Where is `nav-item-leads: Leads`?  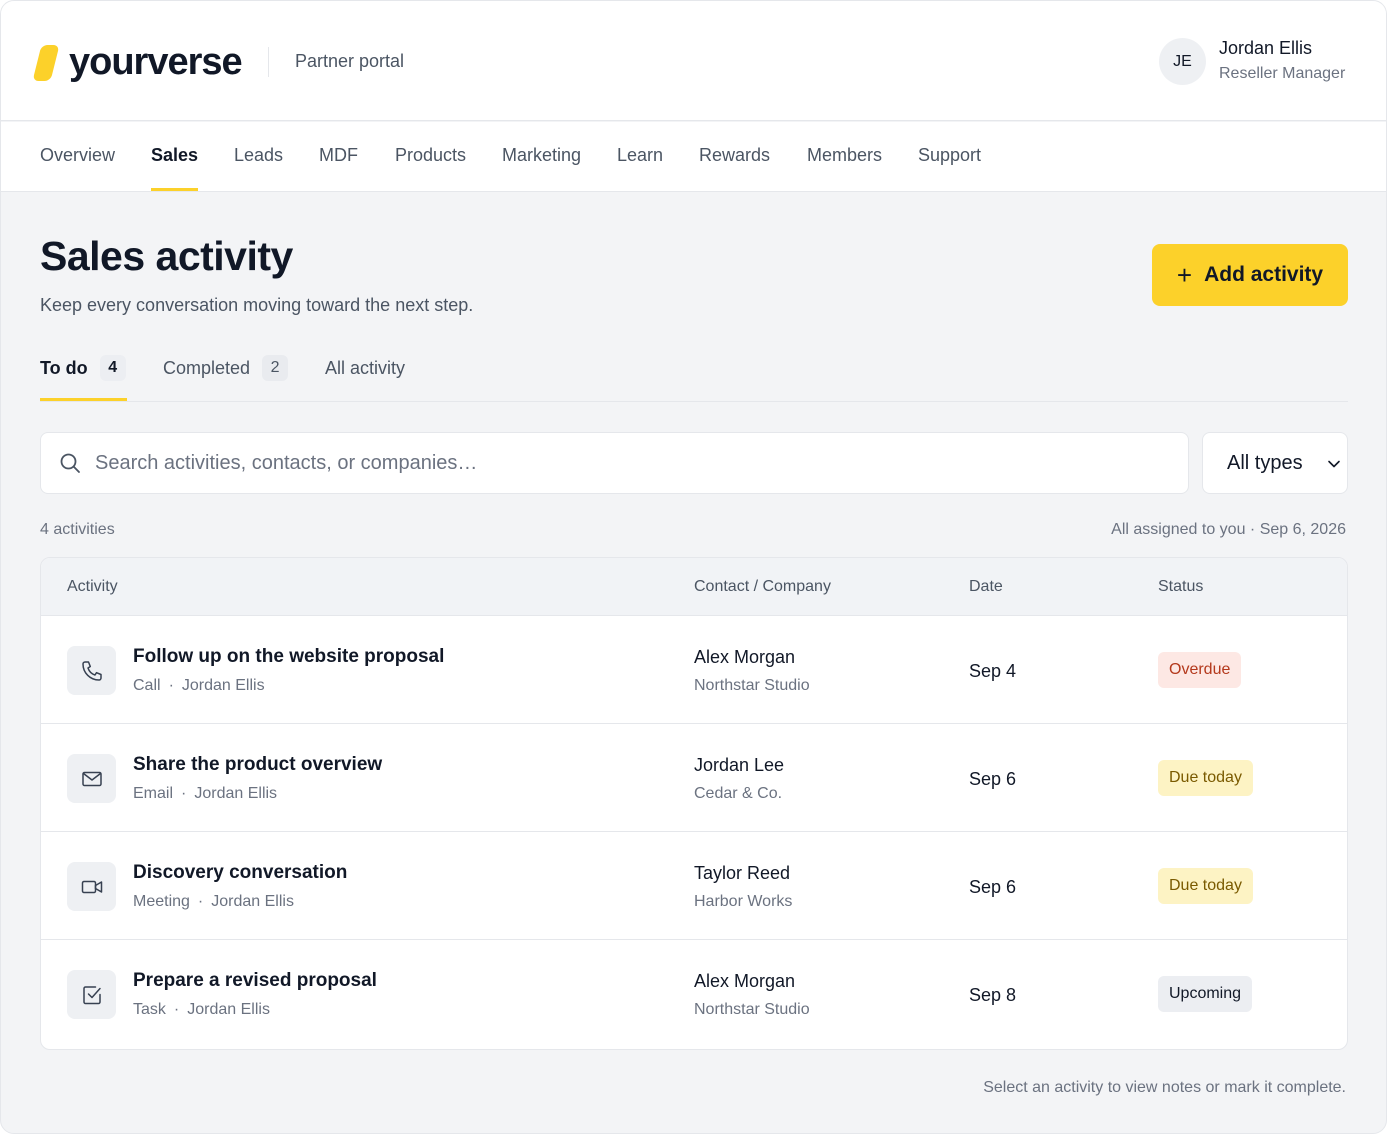
nav-item-leads: Leads is located at coordinates (258, 155).